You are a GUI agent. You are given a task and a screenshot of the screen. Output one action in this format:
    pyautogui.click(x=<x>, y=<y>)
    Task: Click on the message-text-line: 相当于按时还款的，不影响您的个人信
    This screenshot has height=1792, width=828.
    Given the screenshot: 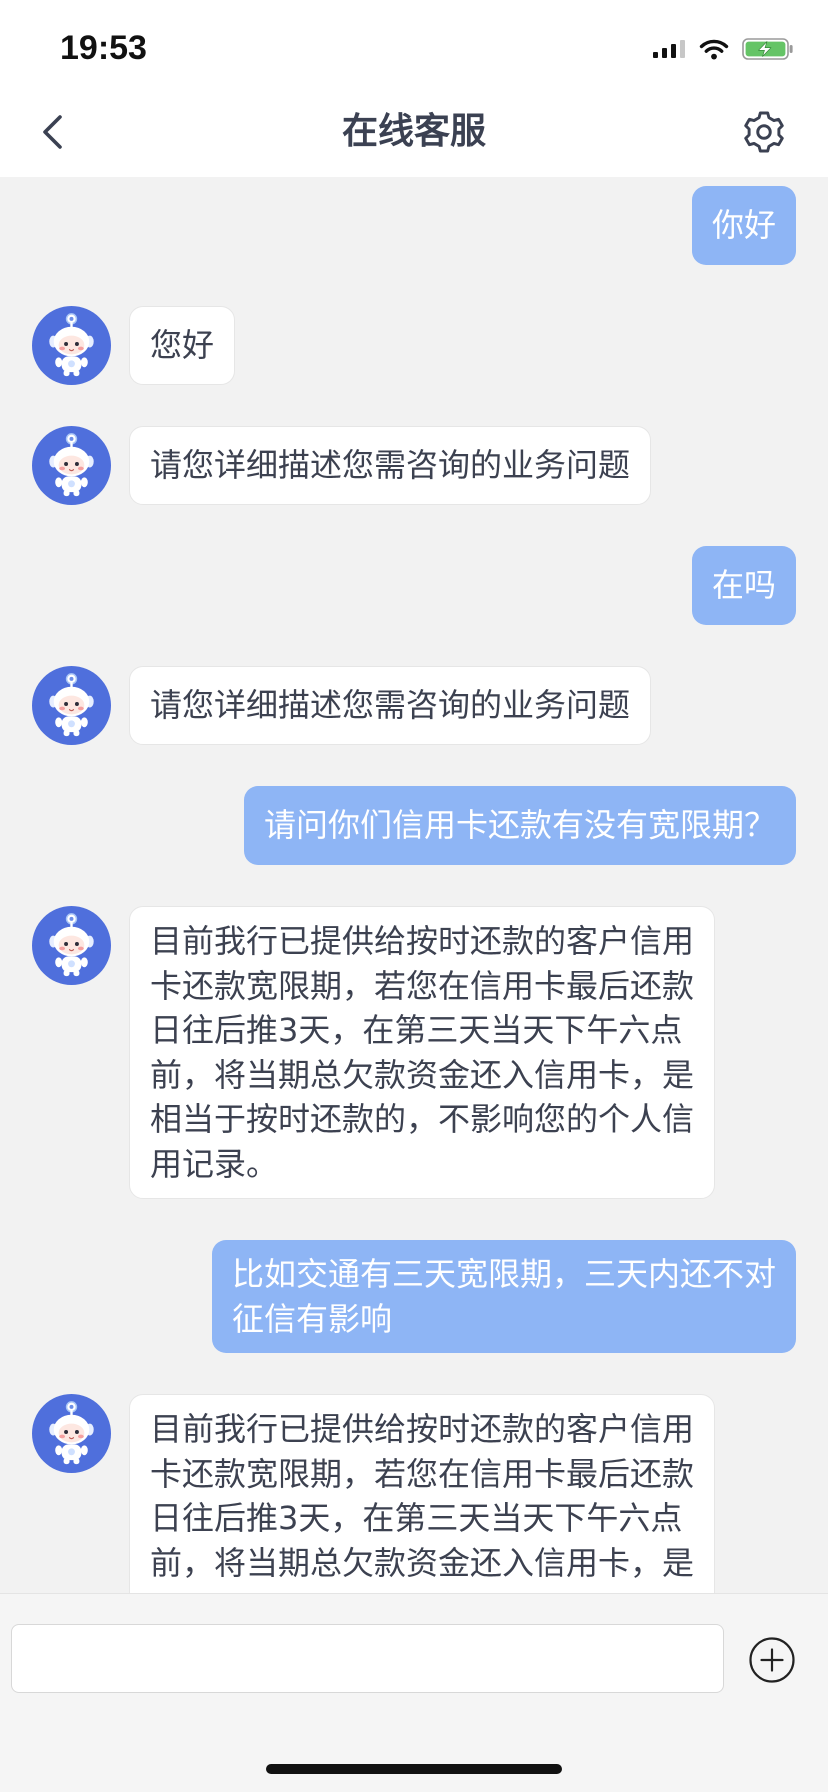 What is the action you would take?
    pyautogui.click(x=422, y=1119)
    